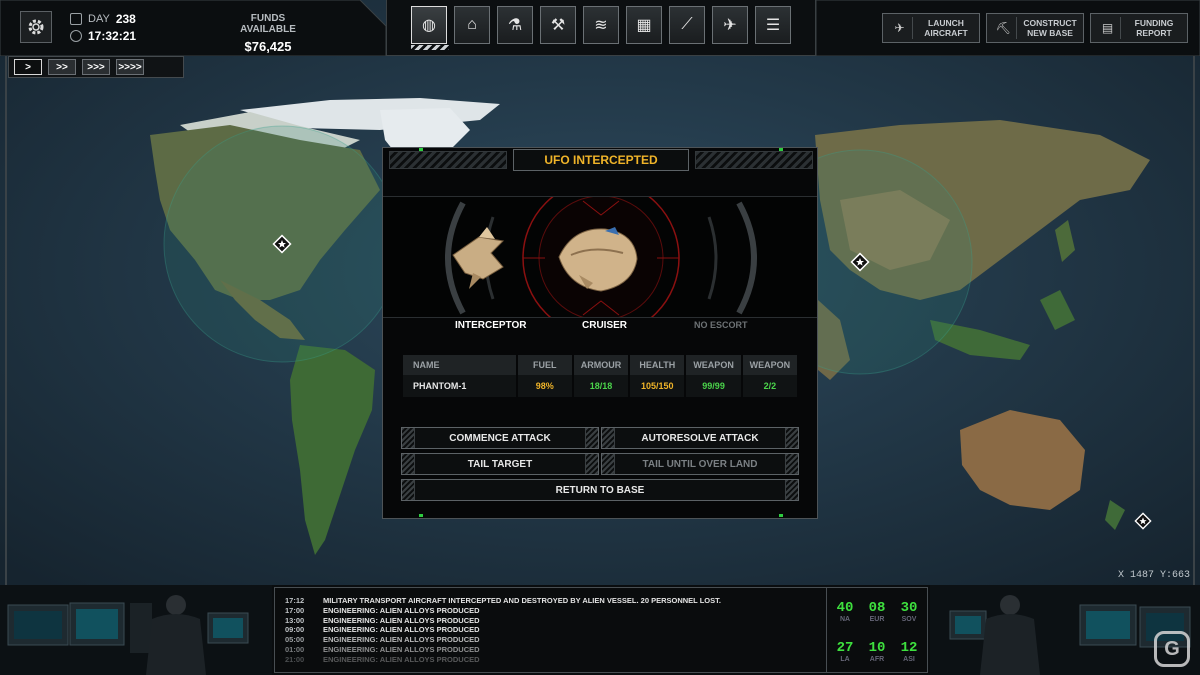 This screenshot has width=1200, height=675. Describe the element at coordinates (268, 46) in the screenshot. I see `funds-value: $76,425` at that location.